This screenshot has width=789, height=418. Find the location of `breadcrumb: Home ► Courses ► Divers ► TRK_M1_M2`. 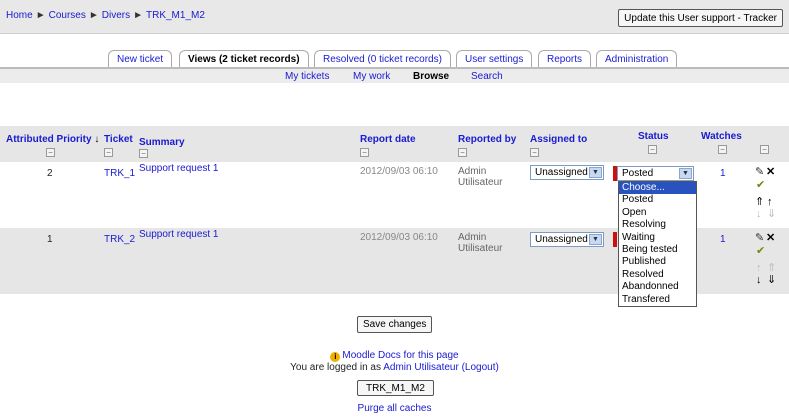

breadcrumb: Home ► Courses ► Divers ► TRK_M1_M2 is located at coordinates (105, 15).